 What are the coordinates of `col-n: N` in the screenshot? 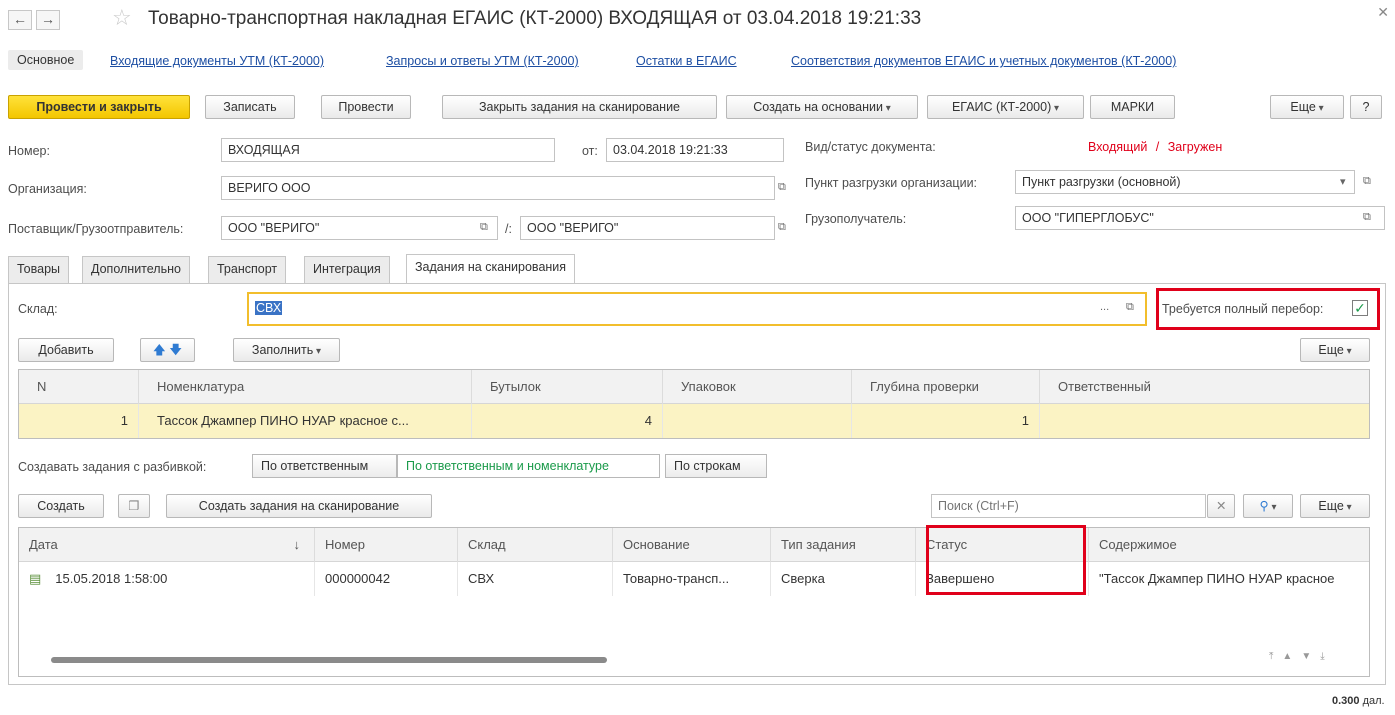 It's located at (79, 387).